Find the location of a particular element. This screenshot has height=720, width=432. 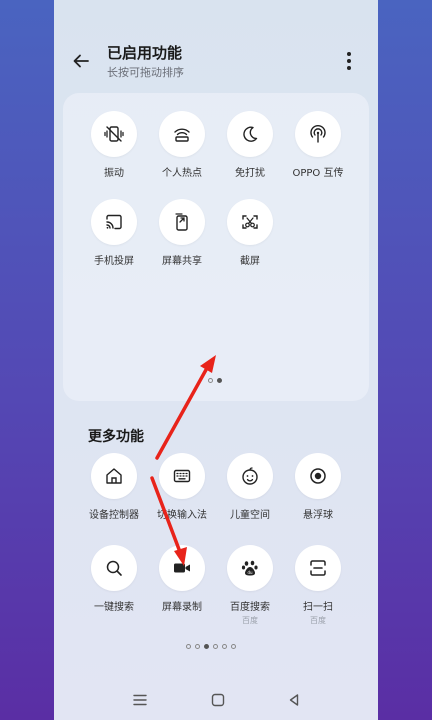

screenshot-icon is located at coordinates (250, 222).